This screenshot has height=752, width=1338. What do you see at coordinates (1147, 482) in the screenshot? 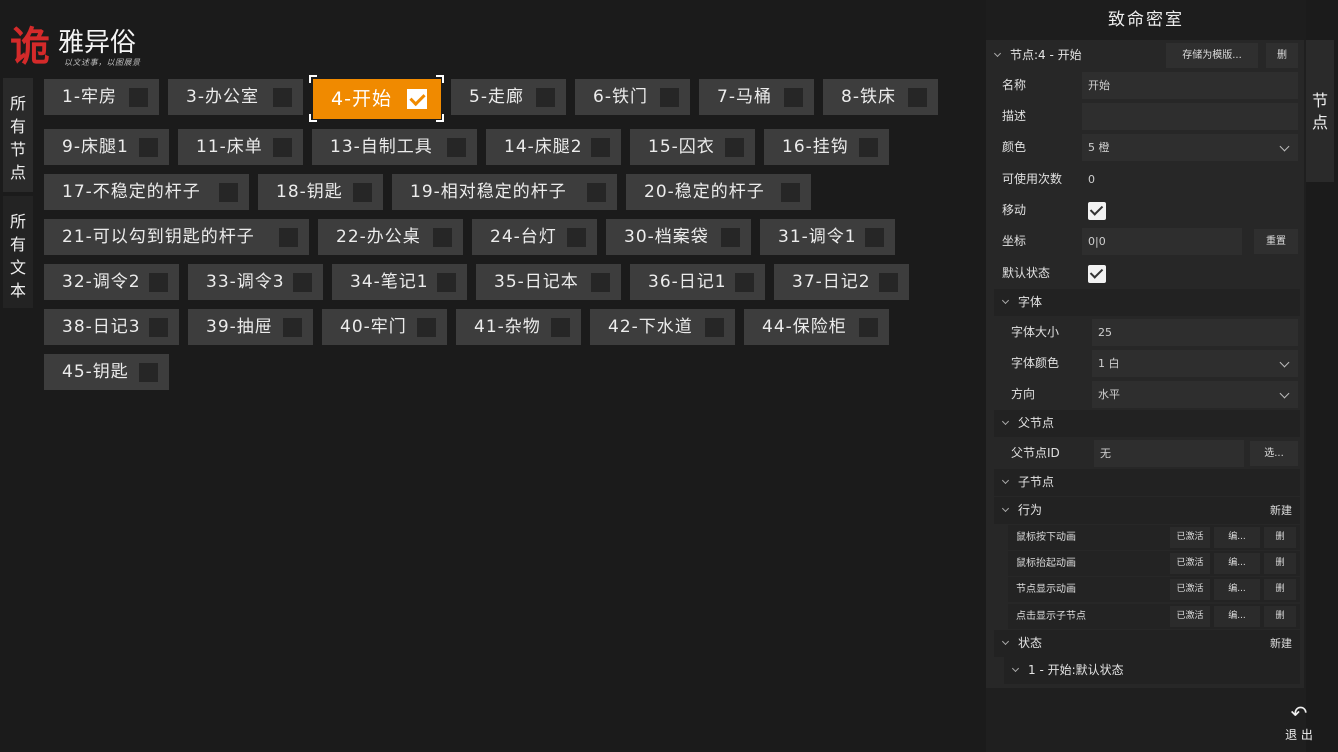
I see `children-section: 子节点` at bounding box center [1147, 482].